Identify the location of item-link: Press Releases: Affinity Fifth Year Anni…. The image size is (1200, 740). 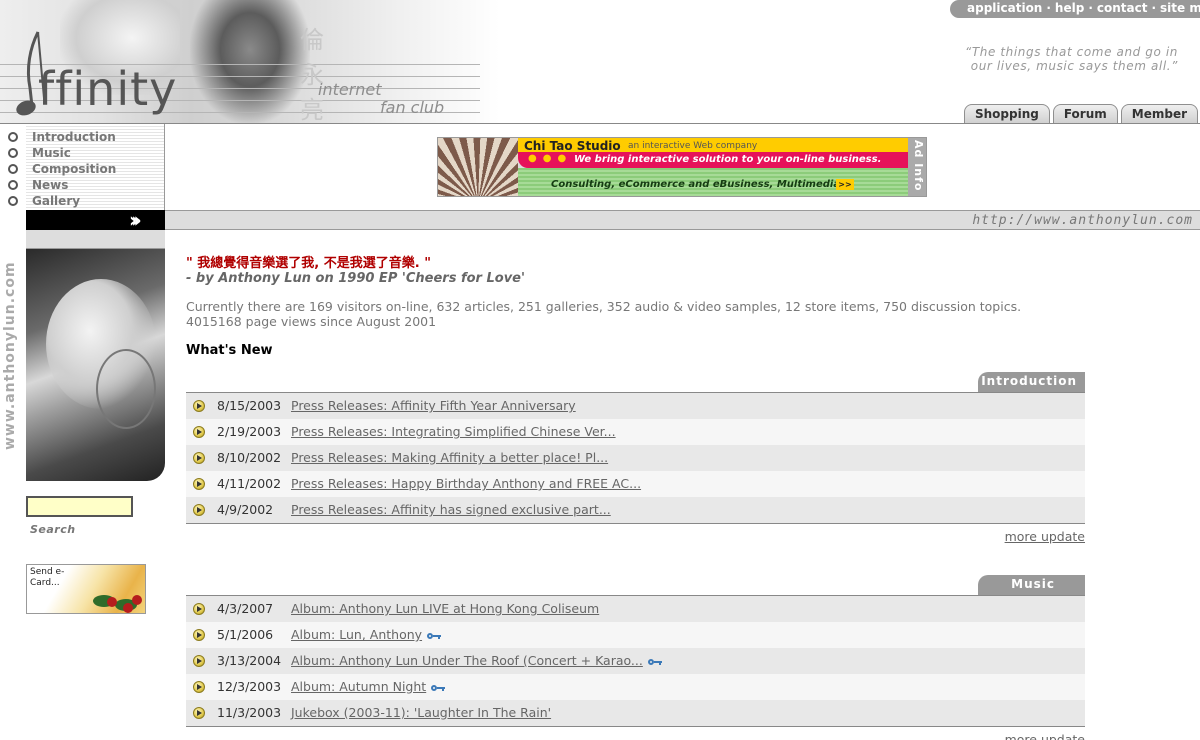
(433, 405).